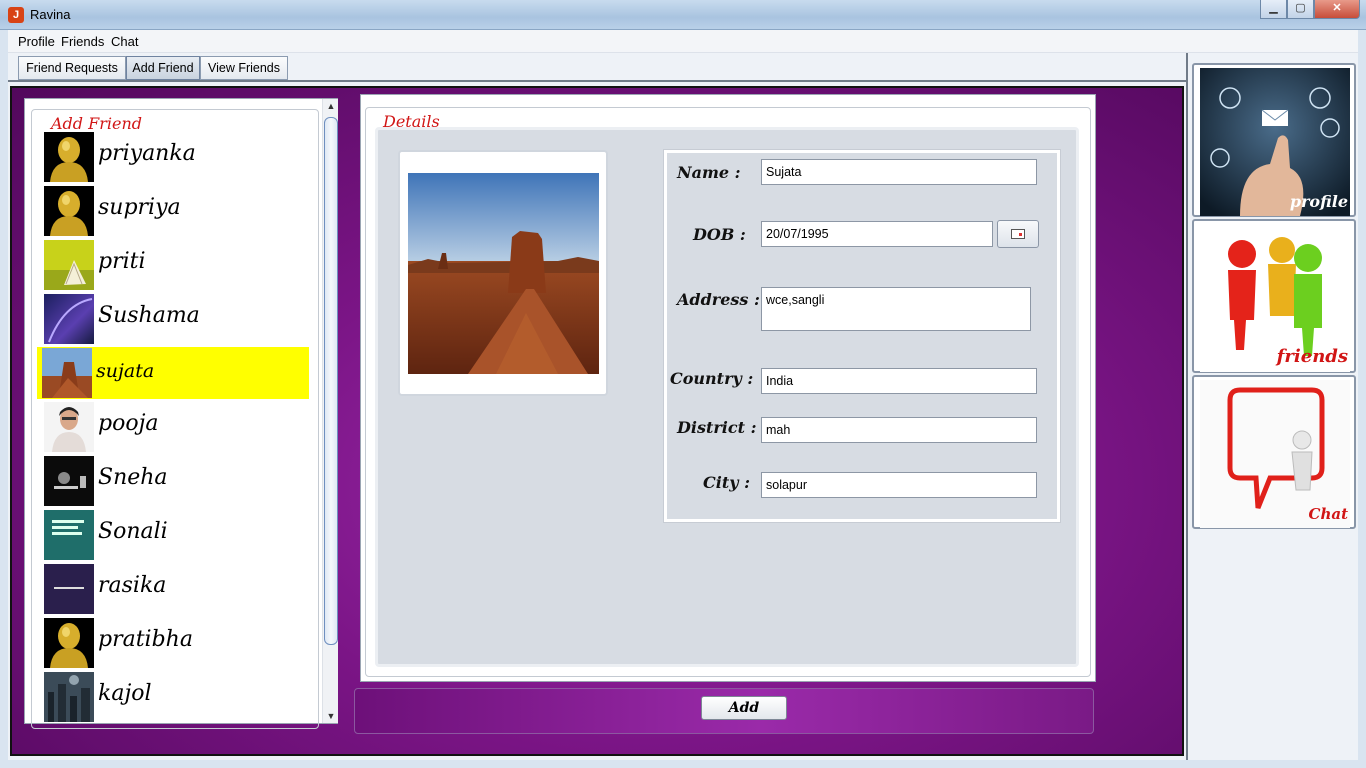 Image resolution: width=1366 pixels, height=768 pixels. What do you see at coordinates (69, 589) in the screenshot?
I see `purple-text-photo` at bounding box center [69, 589].